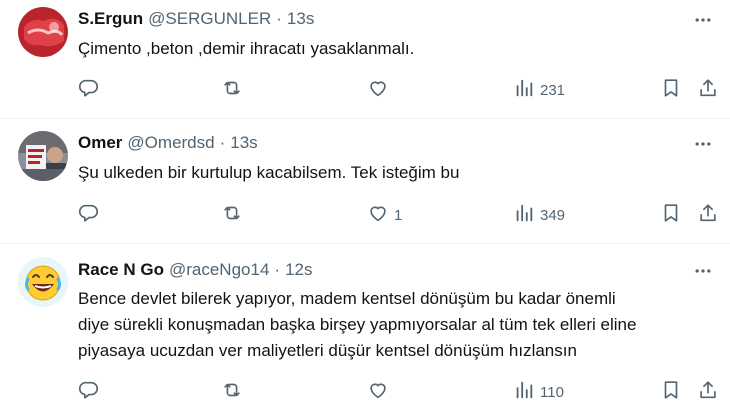 The width and height of the screenshot is (730, 420). Describe the element at coordinates (539, 215) in the screenshot. I see `views-button: 349` at that location.